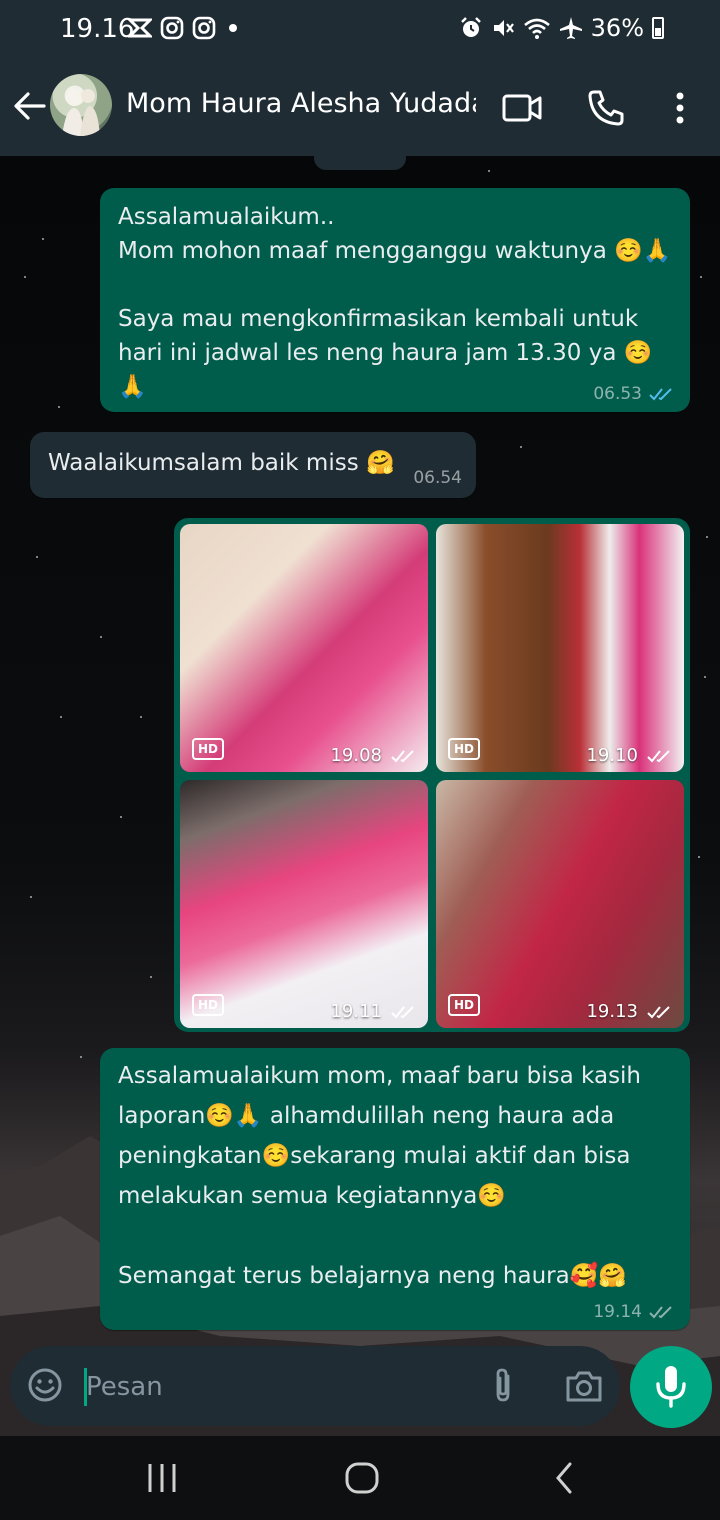  What do you see at coordinates (360, 163) in the screenshot?
I see `scroll-date-chip` at bounding box center [360, 163].